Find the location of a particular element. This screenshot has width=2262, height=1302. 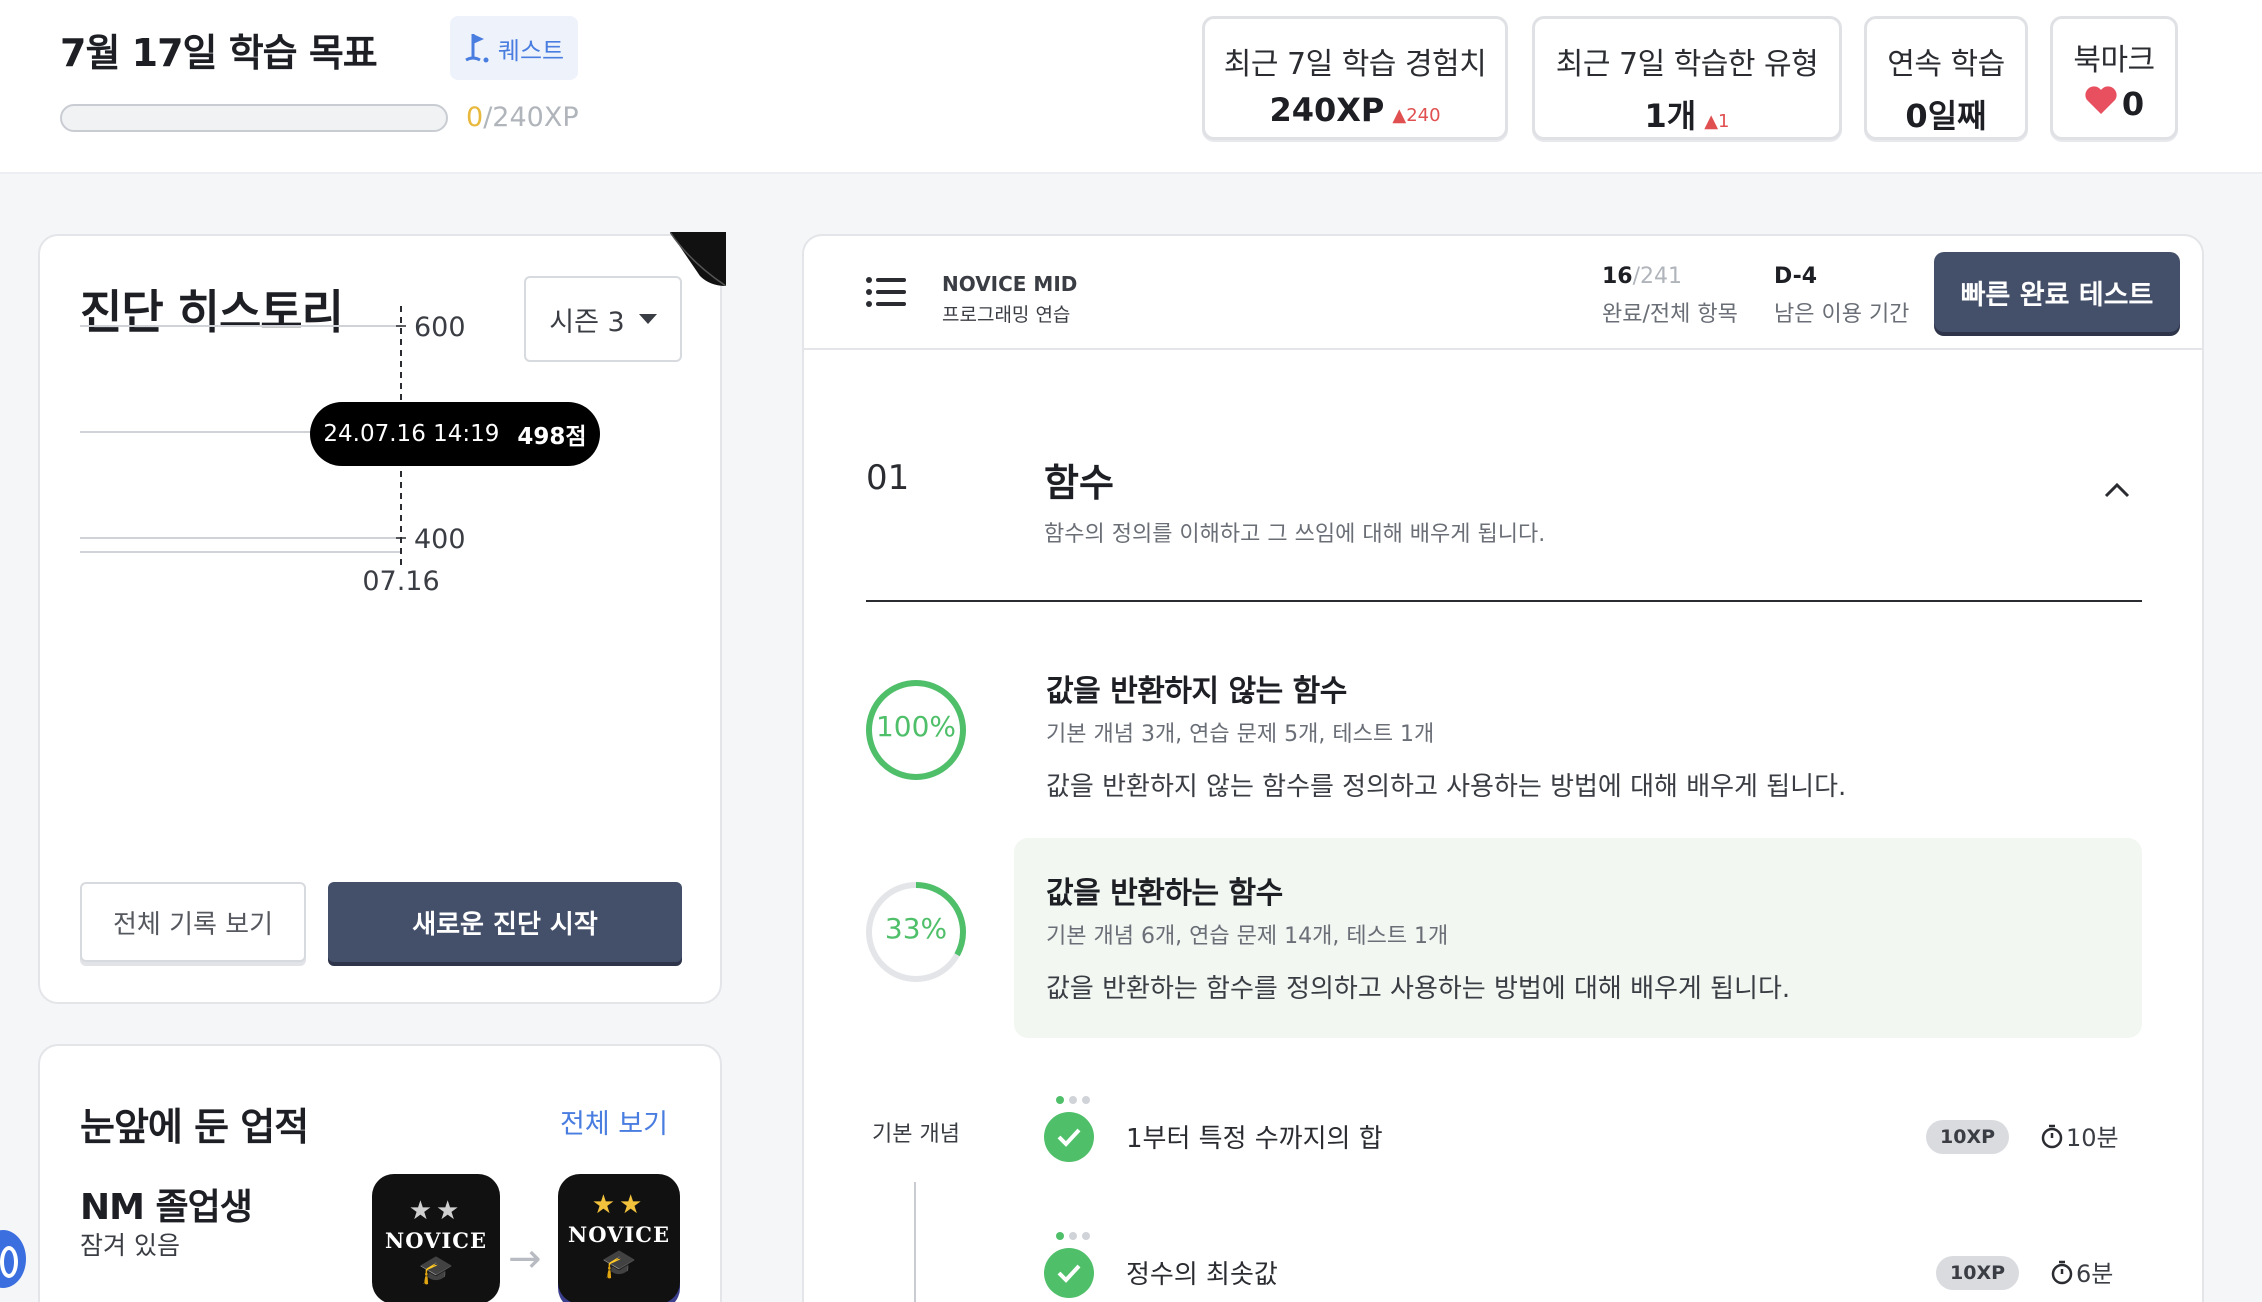

flag-icon is located at coordinates (477, 48).